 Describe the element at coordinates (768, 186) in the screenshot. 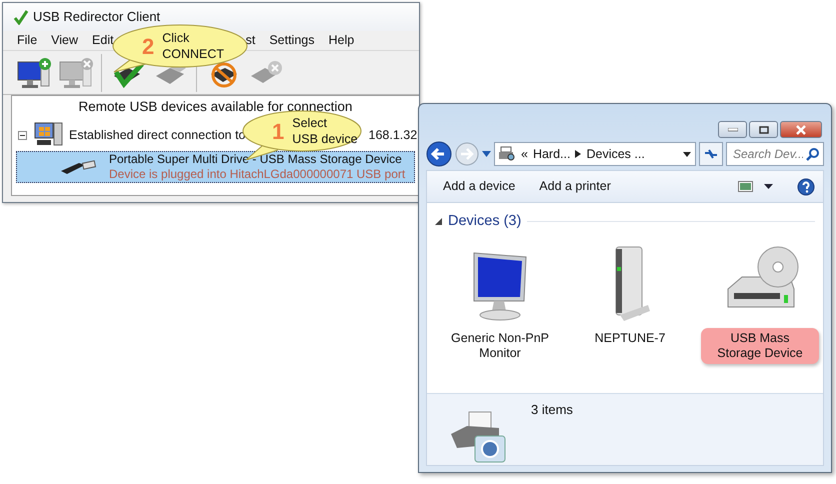

I see `caret-icon` at that location.